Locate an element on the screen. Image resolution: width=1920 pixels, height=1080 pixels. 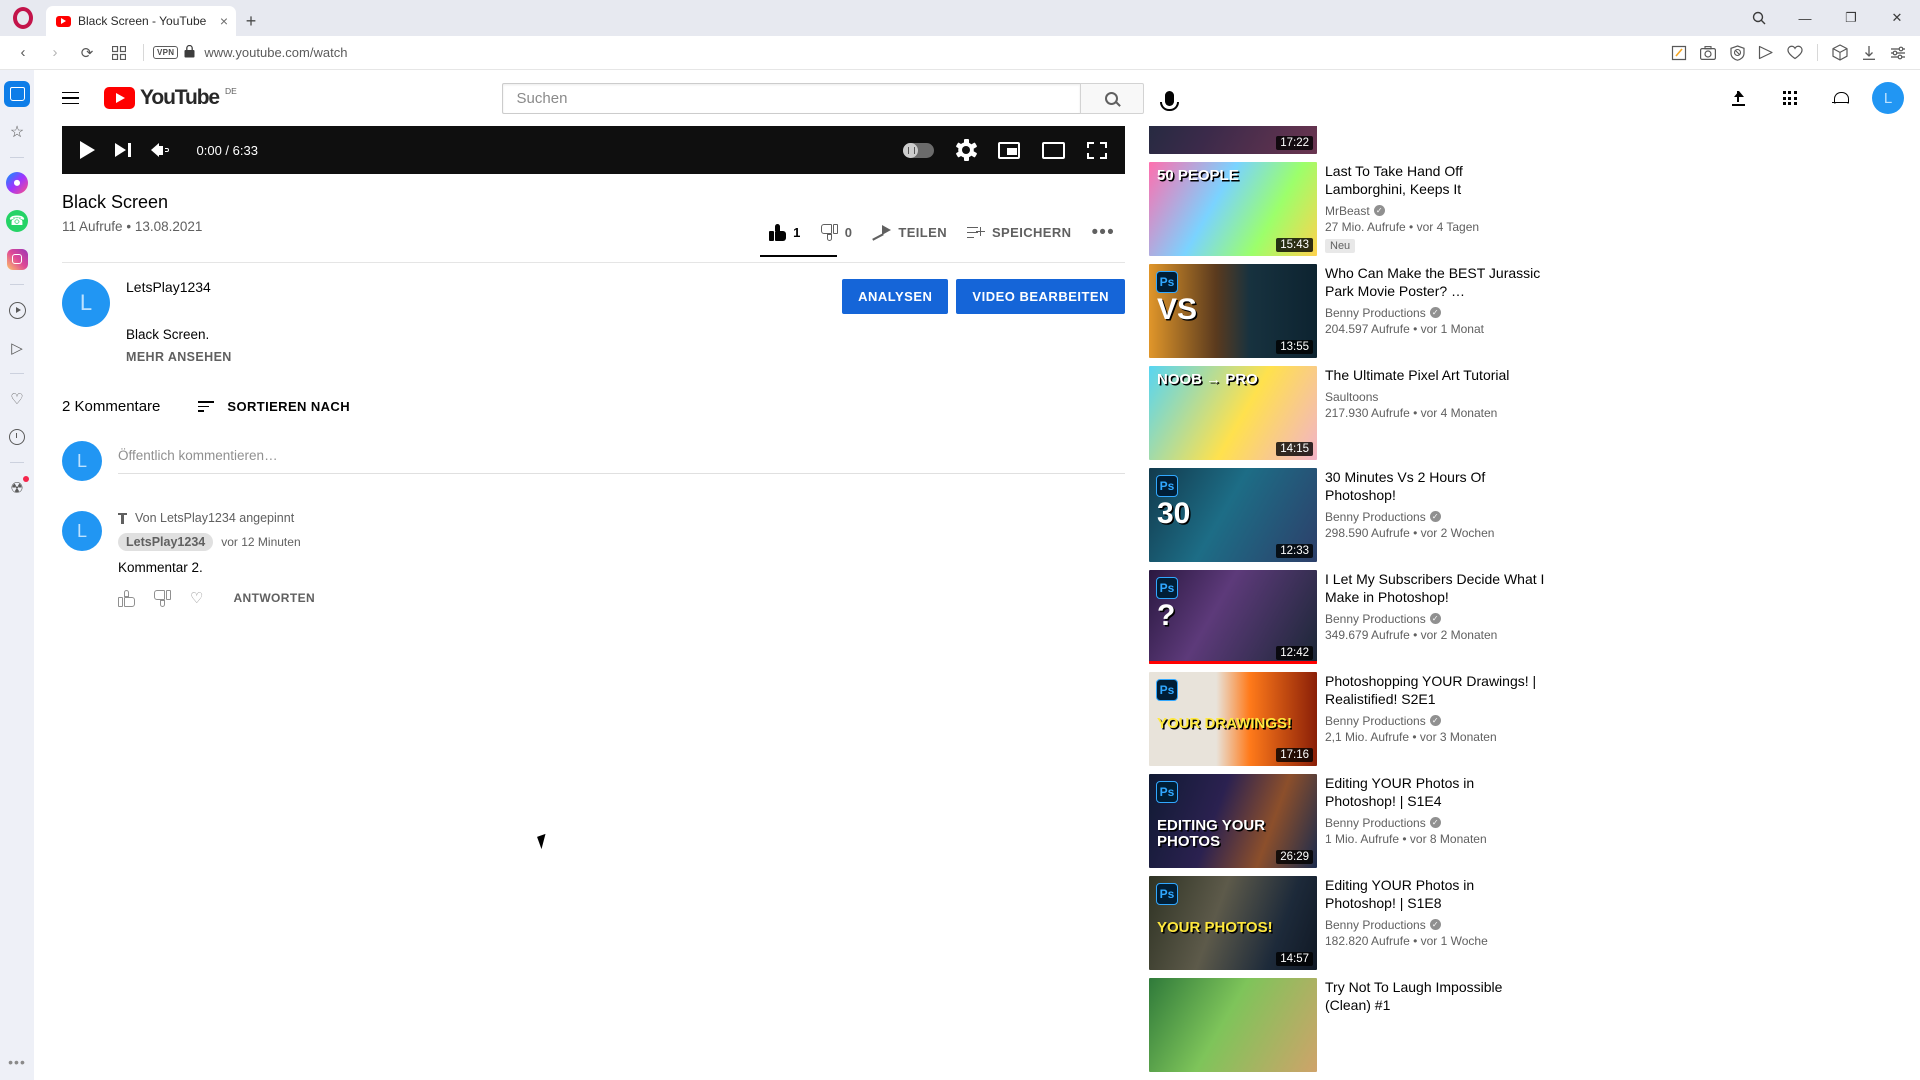
apps-button is located at coordinates (1790, 98).